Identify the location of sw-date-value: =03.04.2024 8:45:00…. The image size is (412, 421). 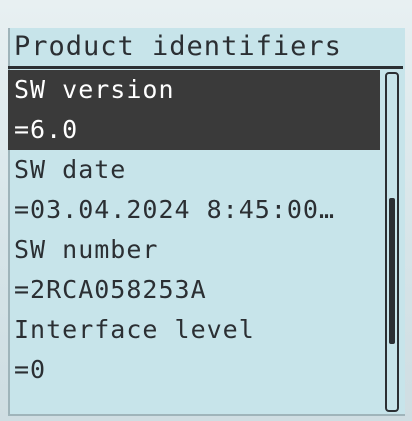
(175, 209).